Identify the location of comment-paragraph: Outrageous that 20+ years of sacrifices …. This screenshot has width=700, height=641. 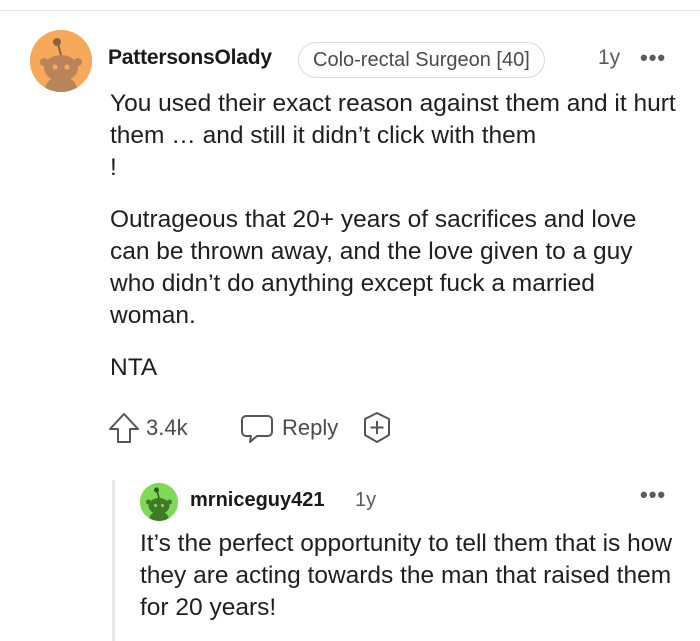
(373, 267).